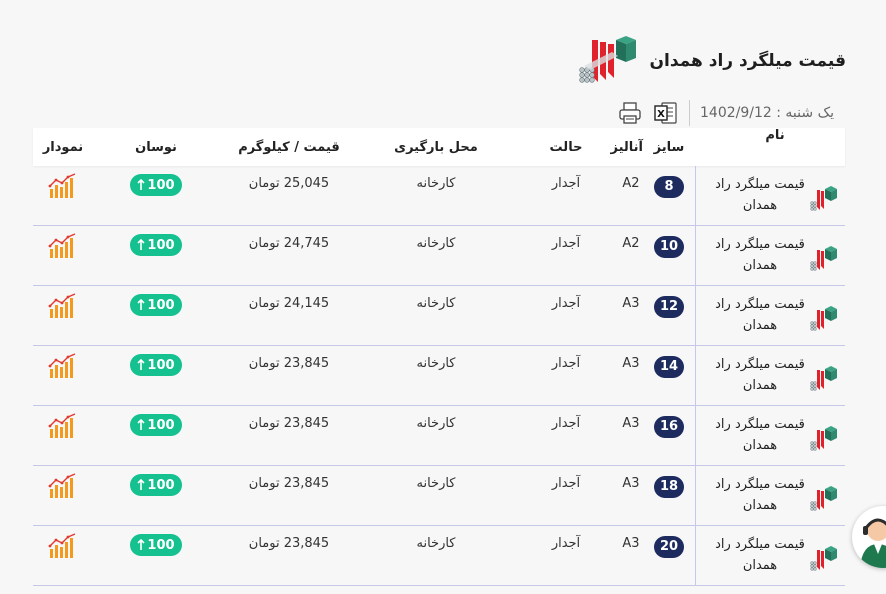 The image size is (886, 594). I want to click on size-cell: 10, so click(669, 242).